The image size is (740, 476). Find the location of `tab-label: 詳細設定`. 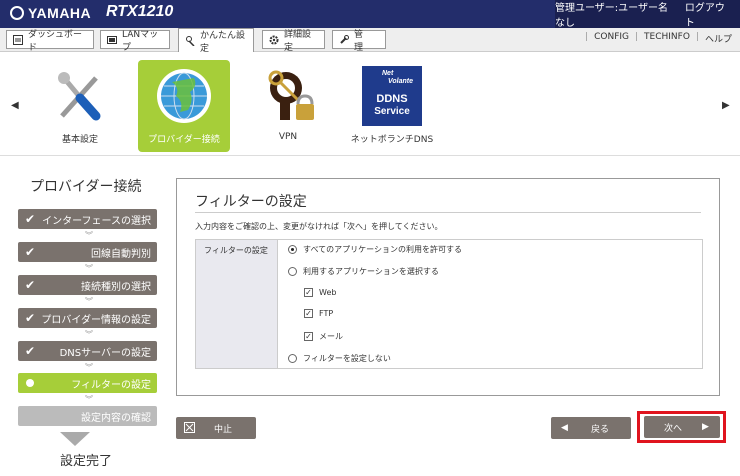

tab-label: 詳細設定 is located at coordinates (298, 41).